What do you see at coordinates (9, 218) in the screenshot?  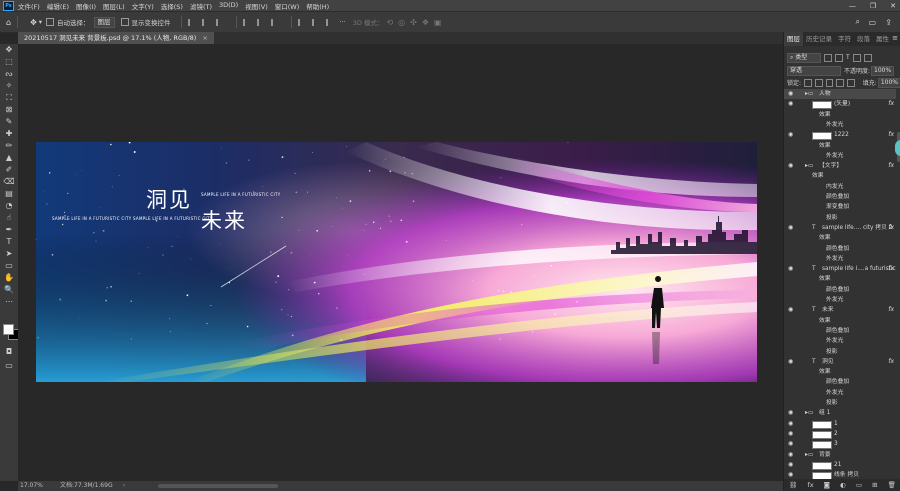 I see `tool-icon: ☝` at bounding box center [9, 218].